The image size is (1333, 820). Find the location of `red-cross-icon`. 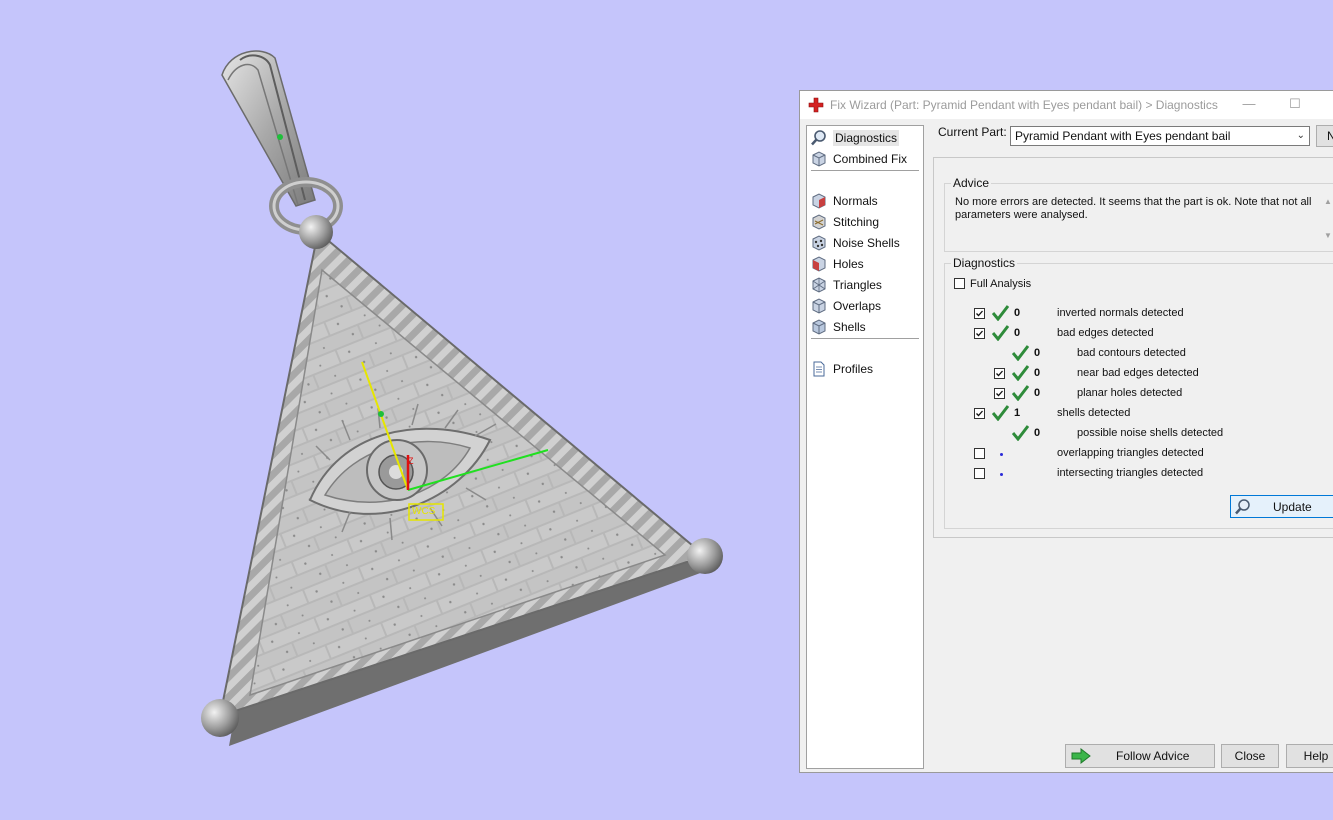

red-cross-icon is located at coordinates (816, 105).